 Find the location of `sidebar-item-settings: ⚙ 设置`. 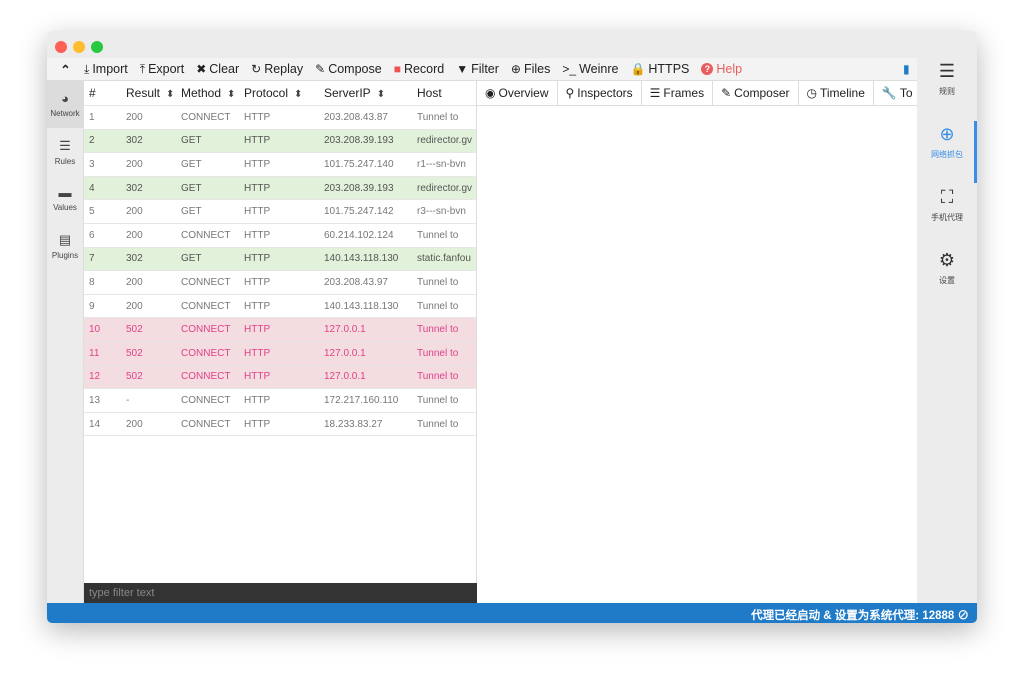

sidebar-item-settings: ⚙ 设置 is located at coordinates (947, 267).